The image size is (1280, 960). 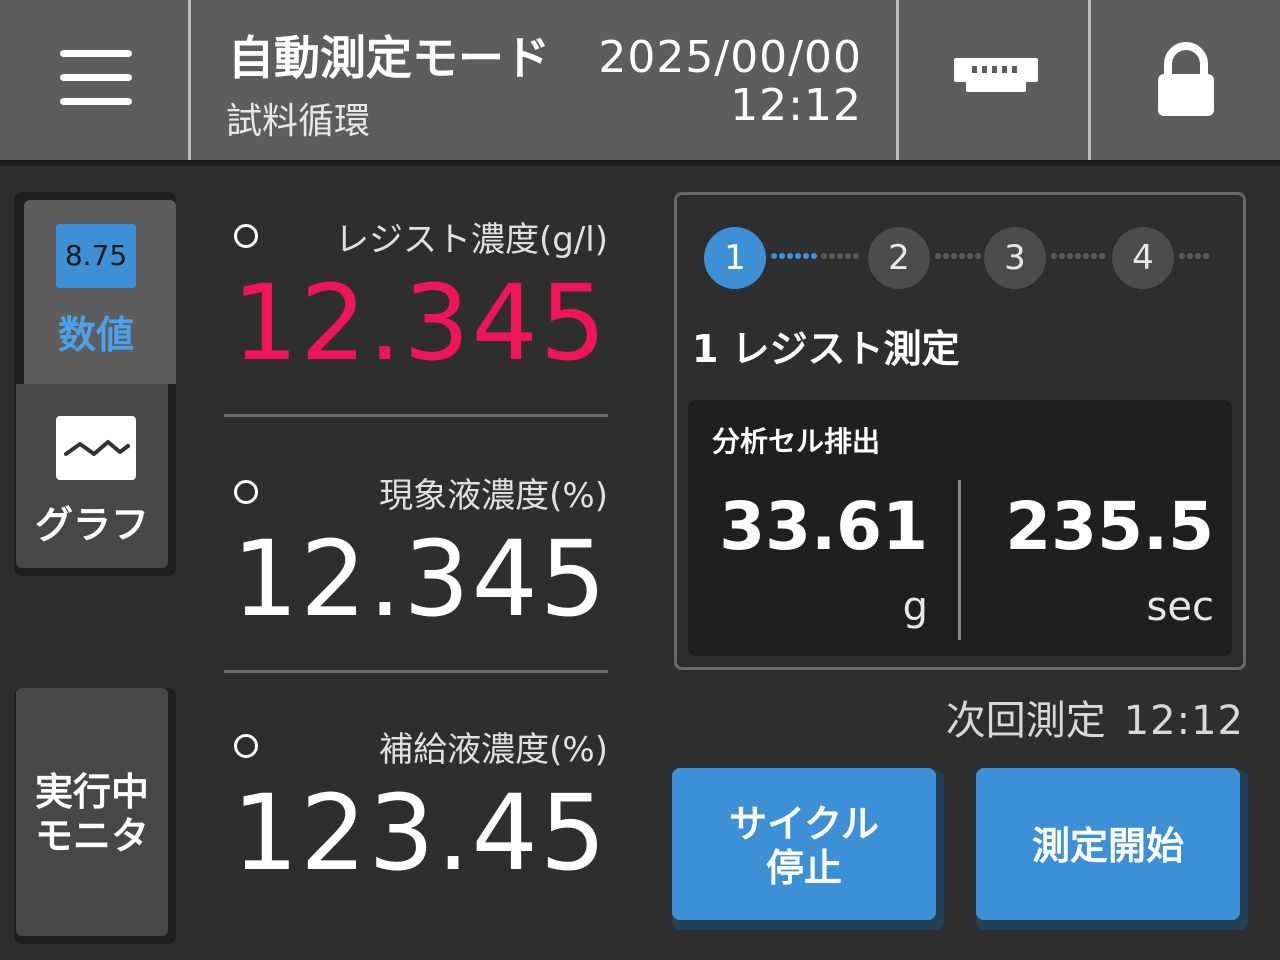 I want to click on step-indicator-3: 3, so click(x=1015, y=258).